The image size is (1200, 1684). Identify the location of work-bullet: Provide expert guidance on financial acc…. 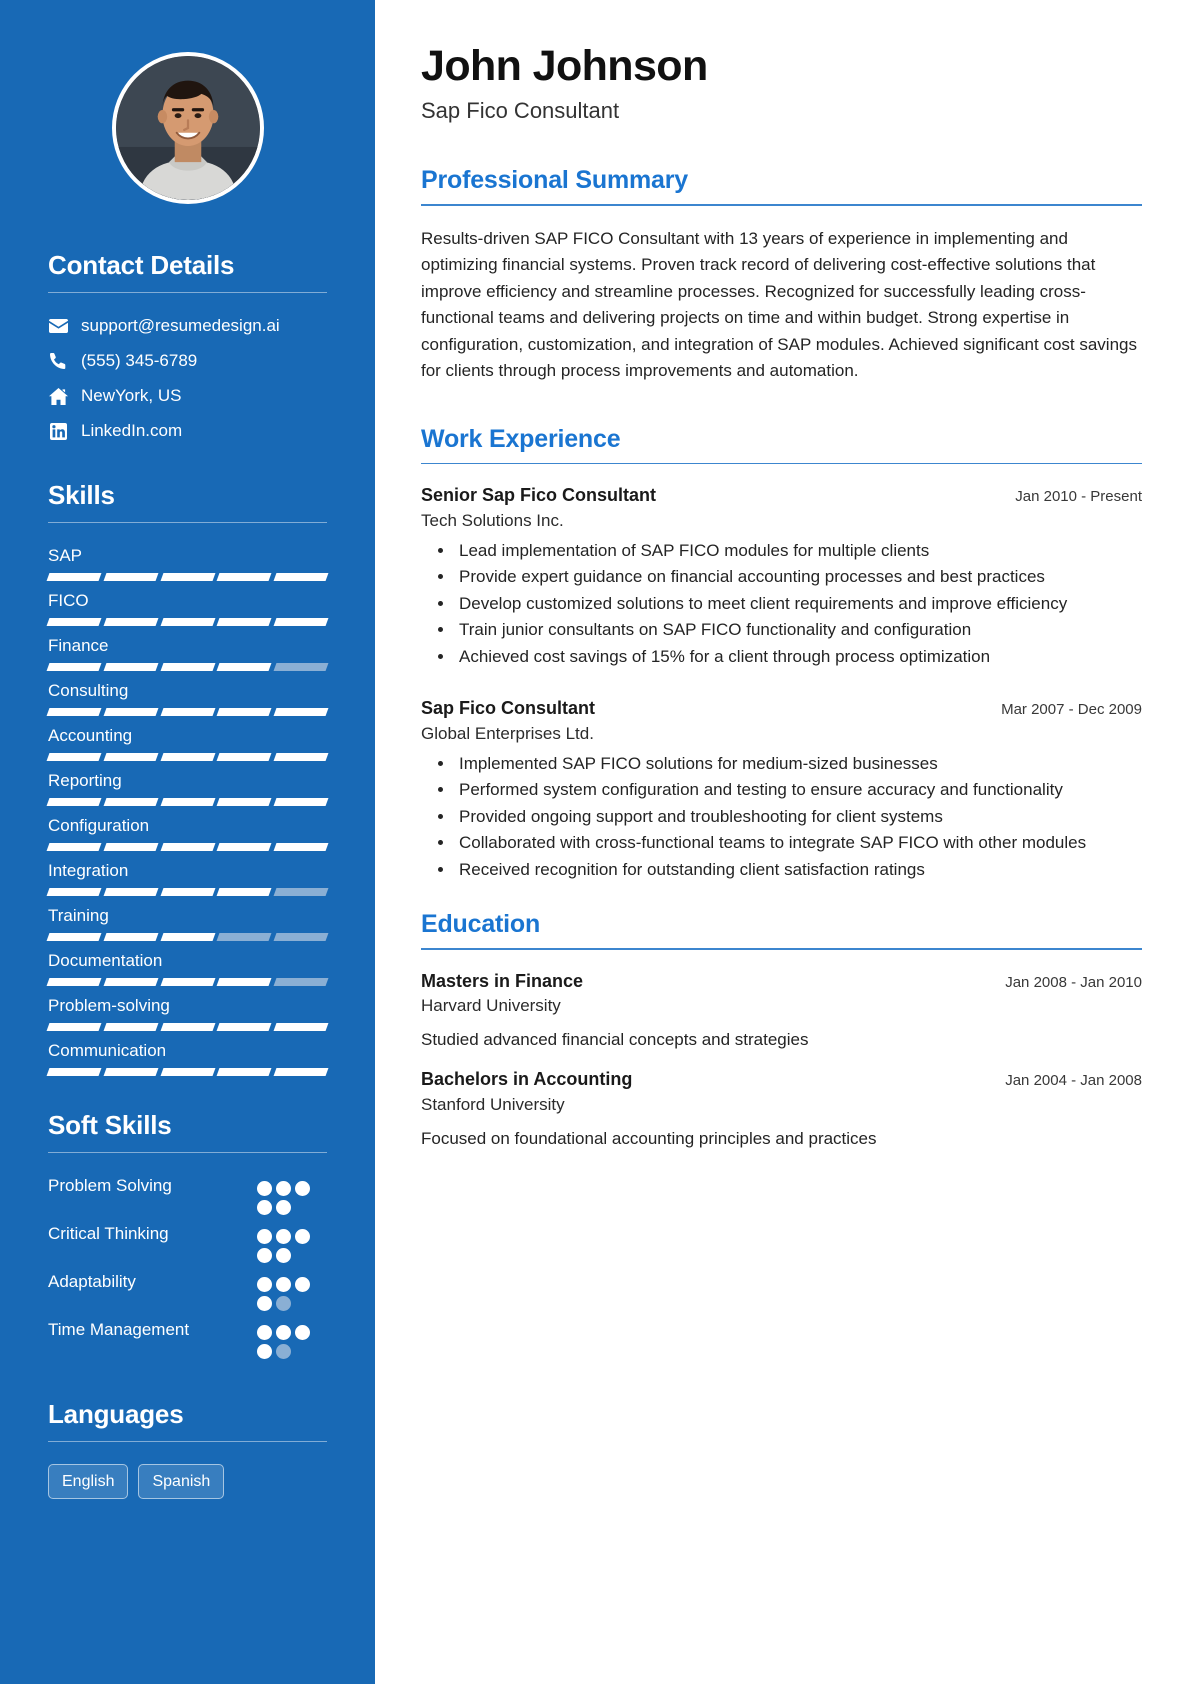
(798, 577).